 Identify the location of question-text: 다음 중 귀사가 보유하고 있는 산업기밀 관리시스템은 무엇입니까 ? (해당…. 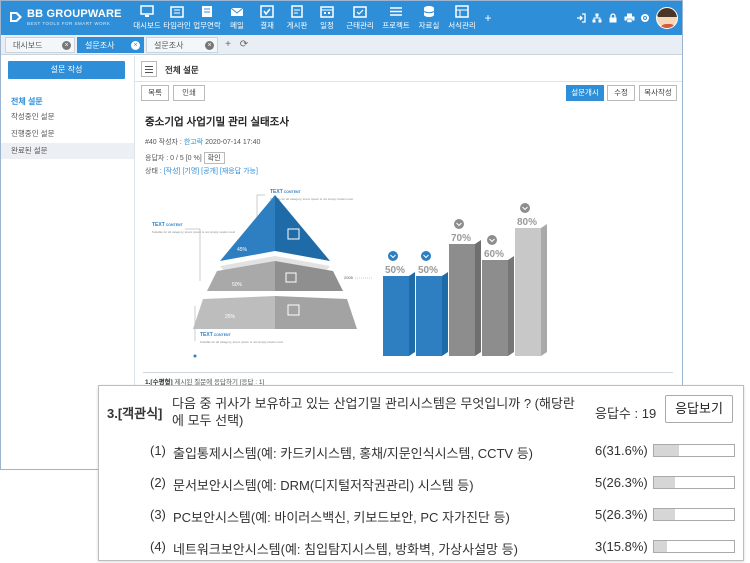
(373, 412).